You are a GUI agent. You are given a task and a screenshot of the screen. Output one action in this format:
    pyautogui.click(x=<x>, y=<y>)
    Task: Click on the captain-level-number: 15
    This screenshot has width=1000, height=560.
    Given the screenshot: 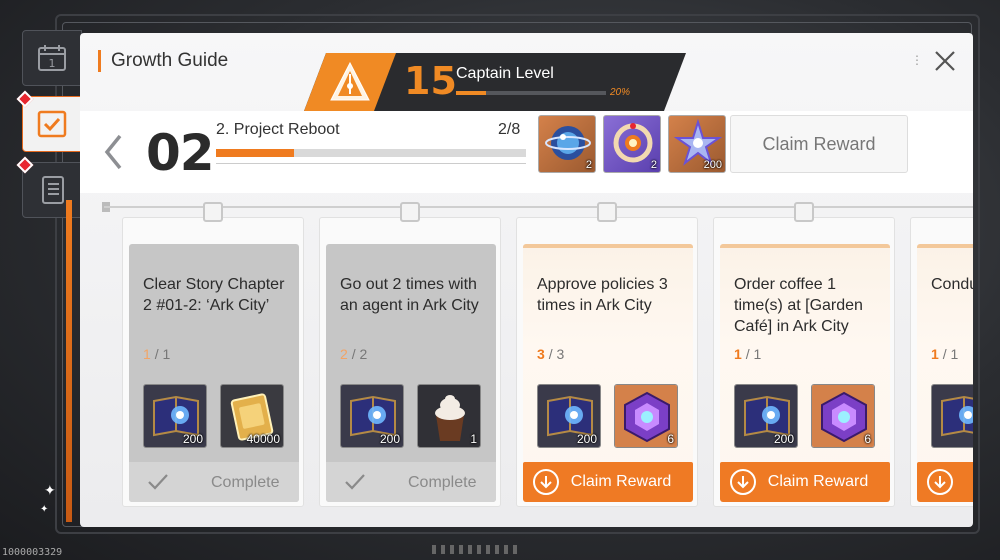 What is the action you would take?
    pyautogui.click(x=430, y=81)
    